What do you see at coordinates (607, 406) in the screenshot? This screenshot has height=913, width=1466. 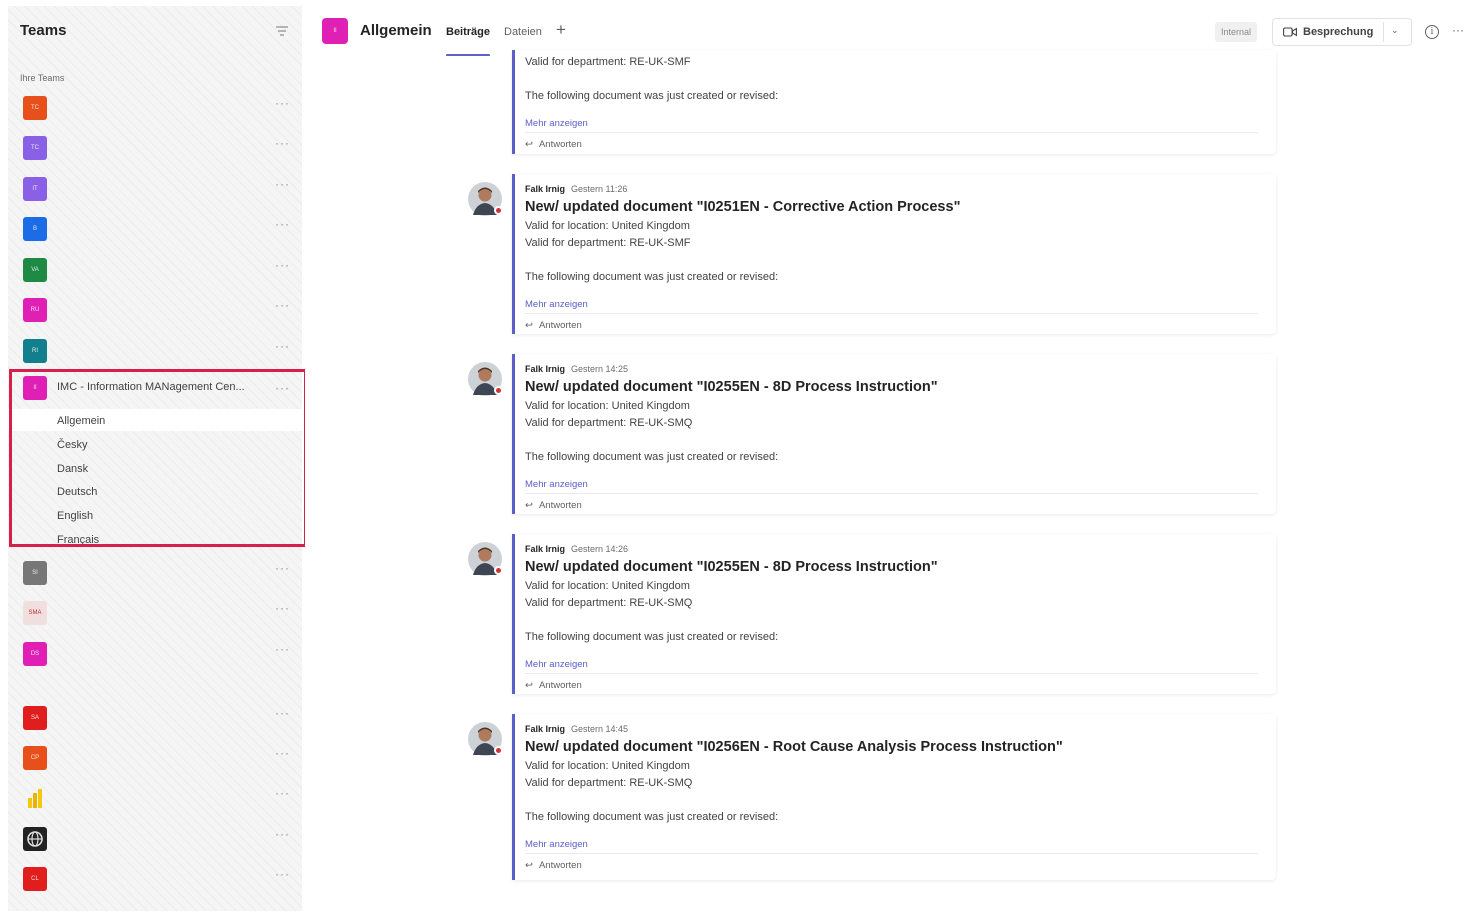 I see `post-location: Valid for location: United Kingdom` at bounding box center [607, 406].